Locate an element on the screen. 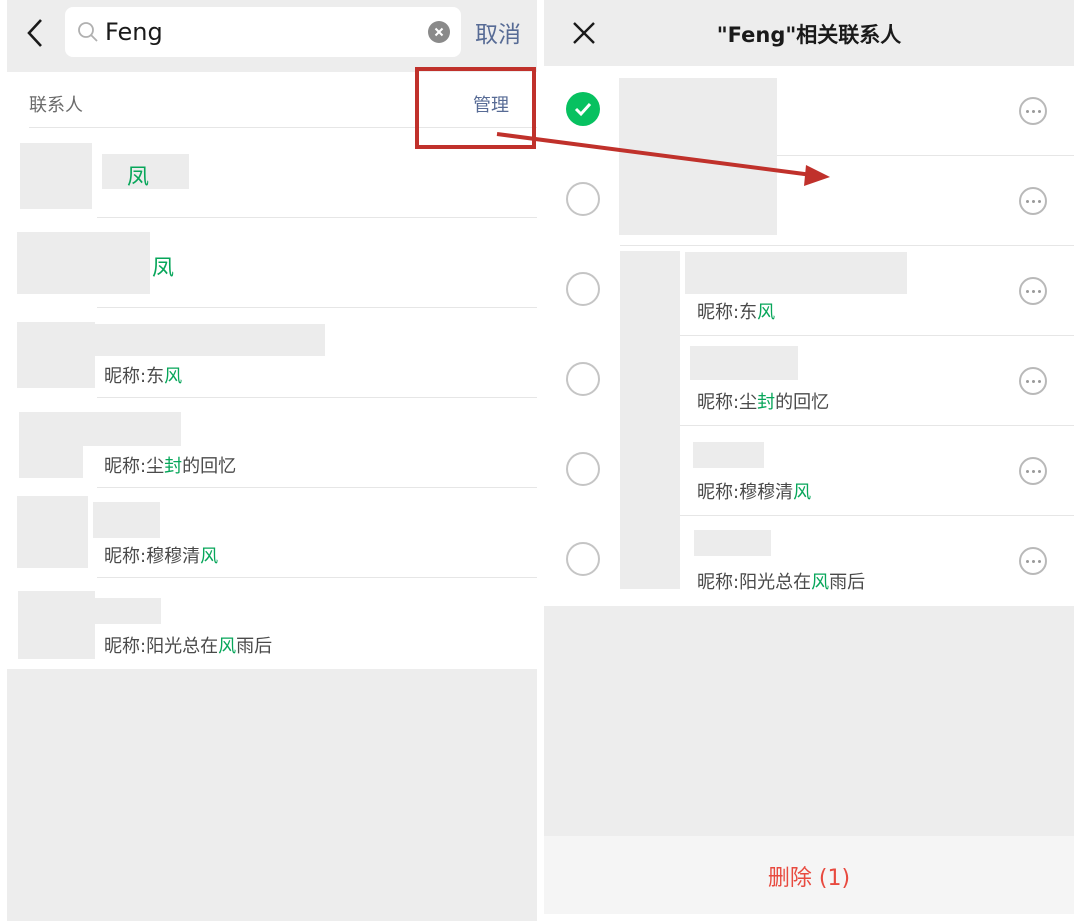 The height and width of the screenshot is (921, 1080). contact-row: 昵称:阳光总在风雨后 is located at coordinates (272, 623).